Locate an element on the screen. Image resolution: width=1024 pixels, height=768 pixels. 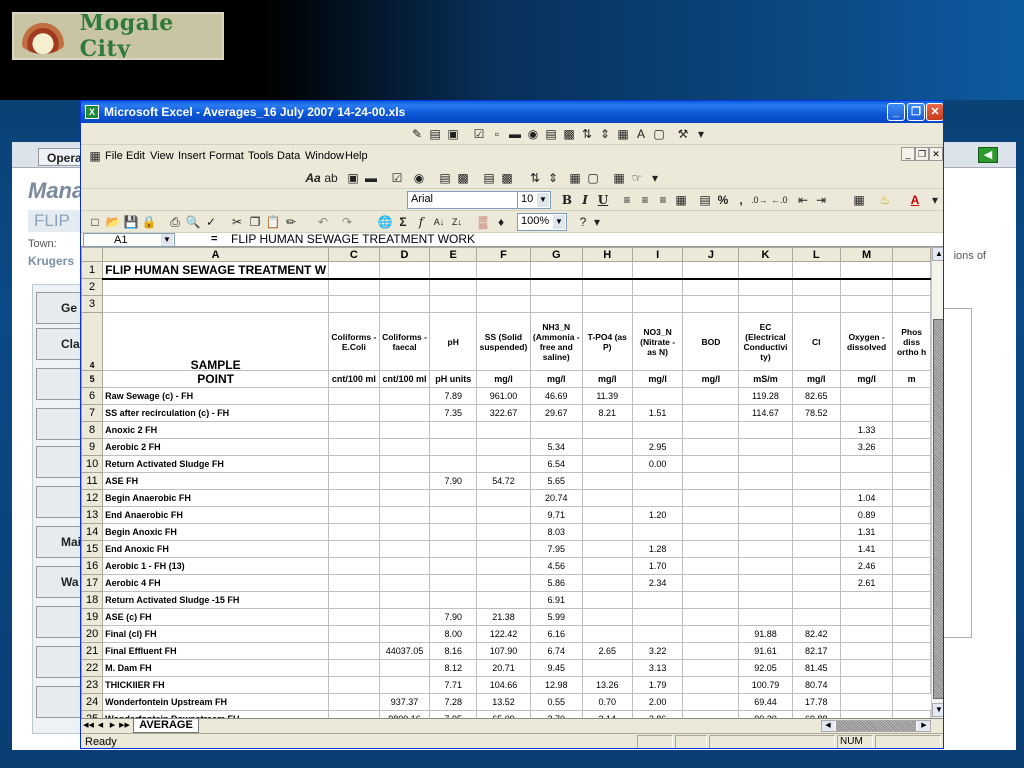
row-header: 16 is located at coordinates (92, 566).